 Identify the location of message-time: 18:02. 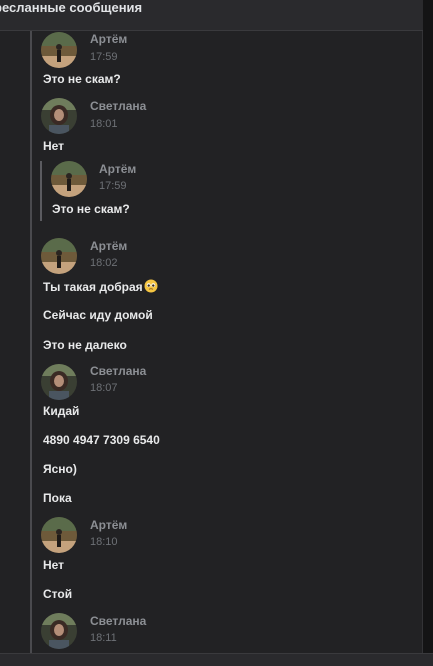
(104, 263).